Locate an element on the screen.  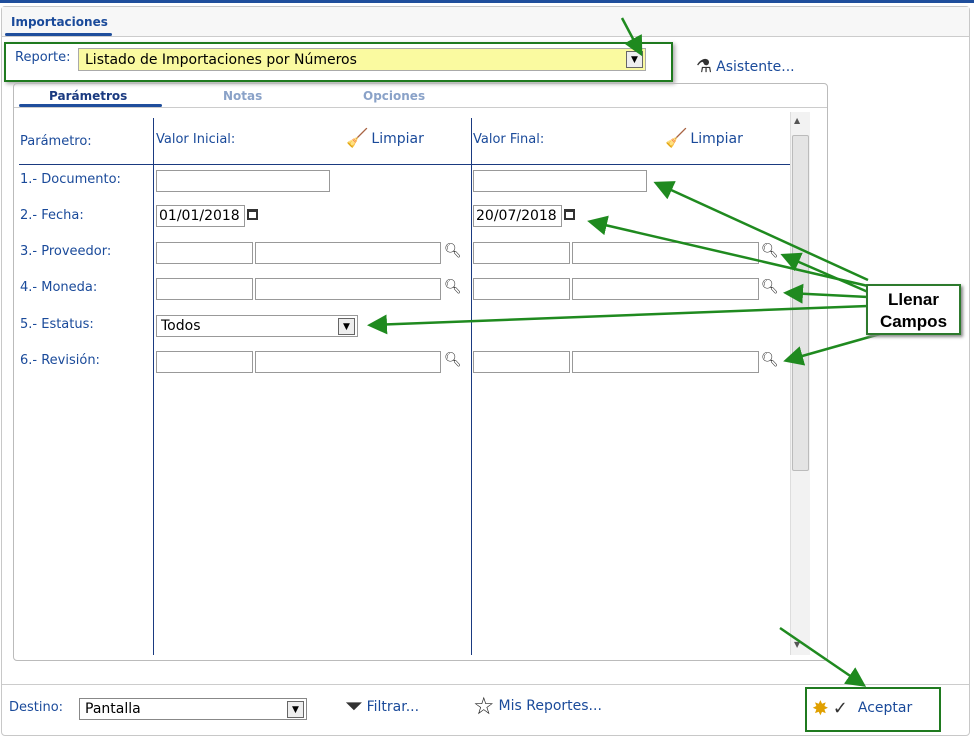
param-proveedor: 3.- Proveedor: is located at coordinates (66, 251).